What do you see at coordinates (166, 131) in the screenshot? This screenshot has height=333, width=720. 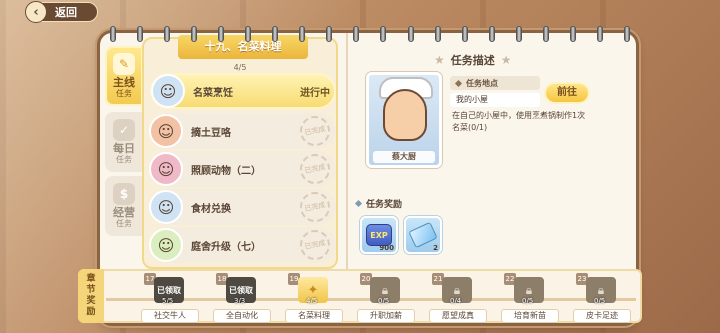 I see `fox-avatar-icon: ☺` at bounding box center [166, 131].